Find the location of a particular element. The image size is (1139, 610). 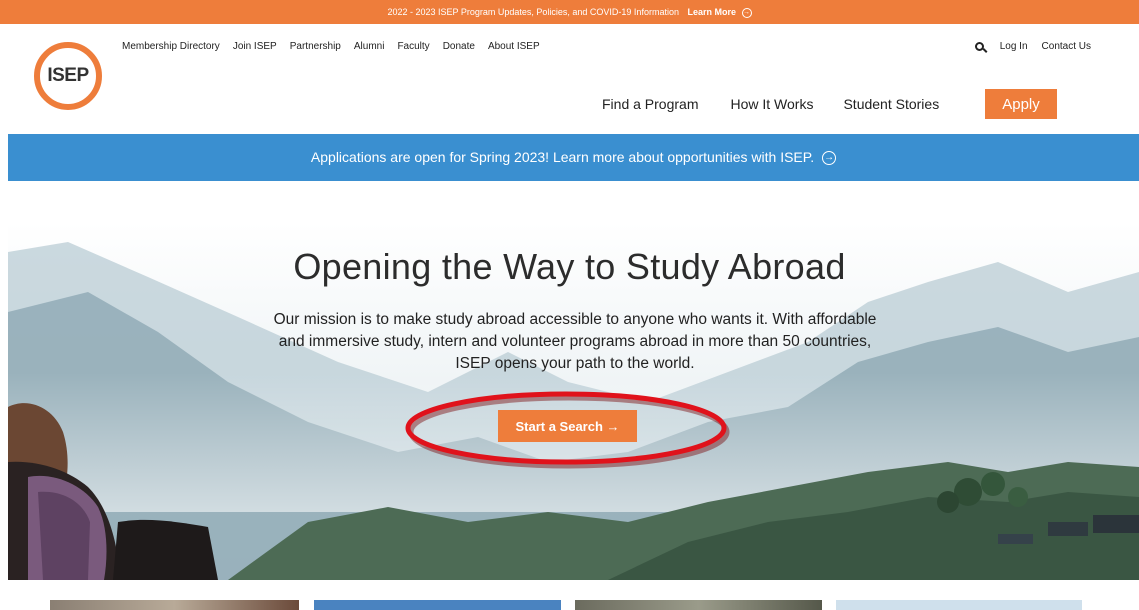

nav-how-it-works: How It Works is located at coordinates (771, 104).